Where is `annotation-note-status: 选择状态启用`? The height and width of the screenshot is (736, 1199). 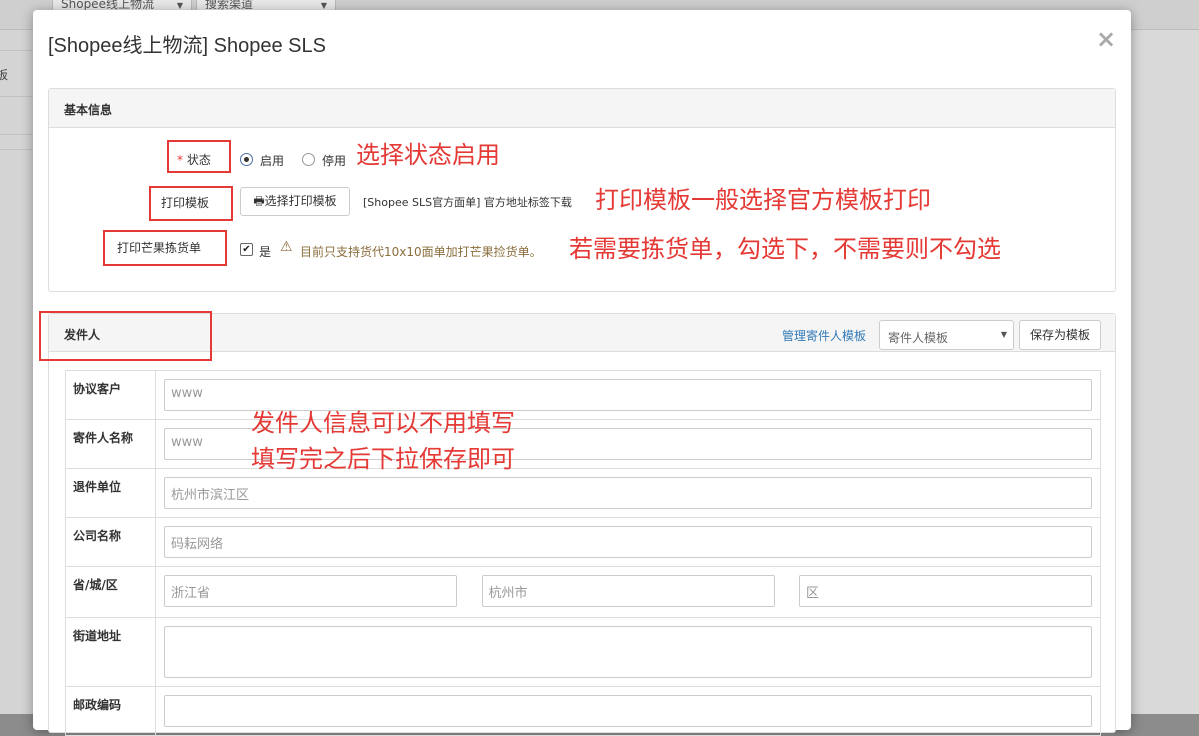
annotation-note-status: 选择状态启用 is located at coordinates (428, 155).